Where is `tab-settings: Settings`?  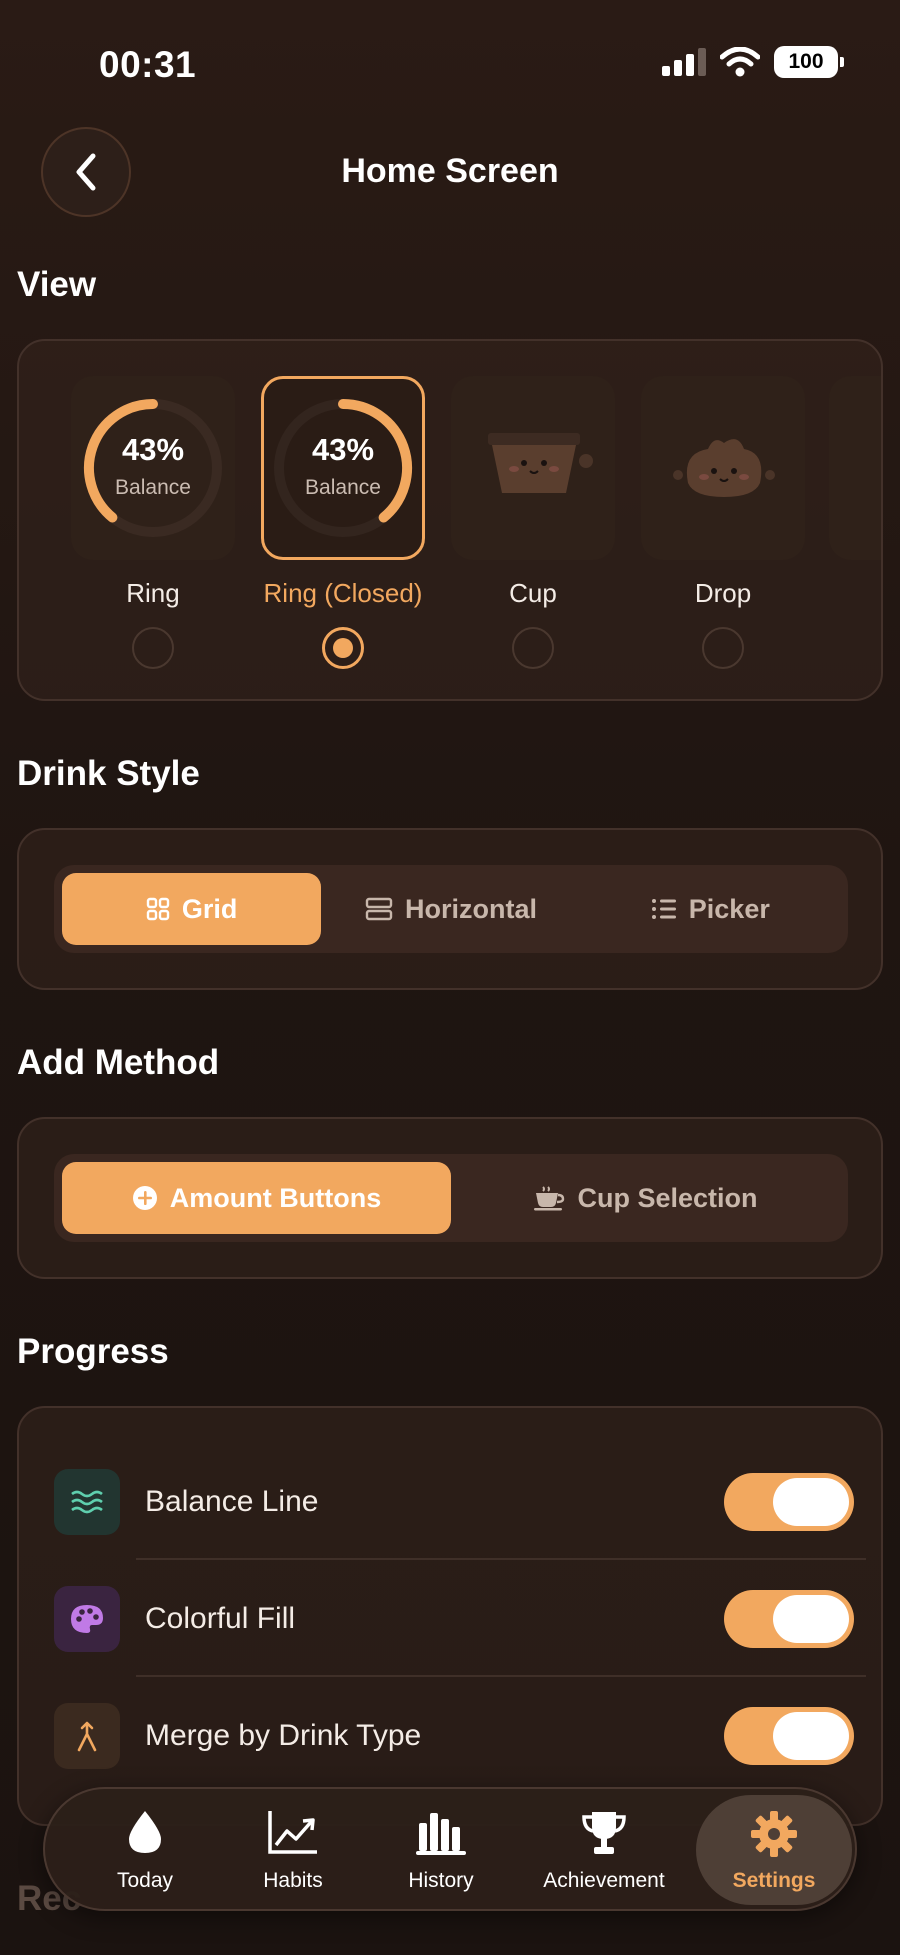
tab-settings: Settings is located at coordinates (774, 1849).